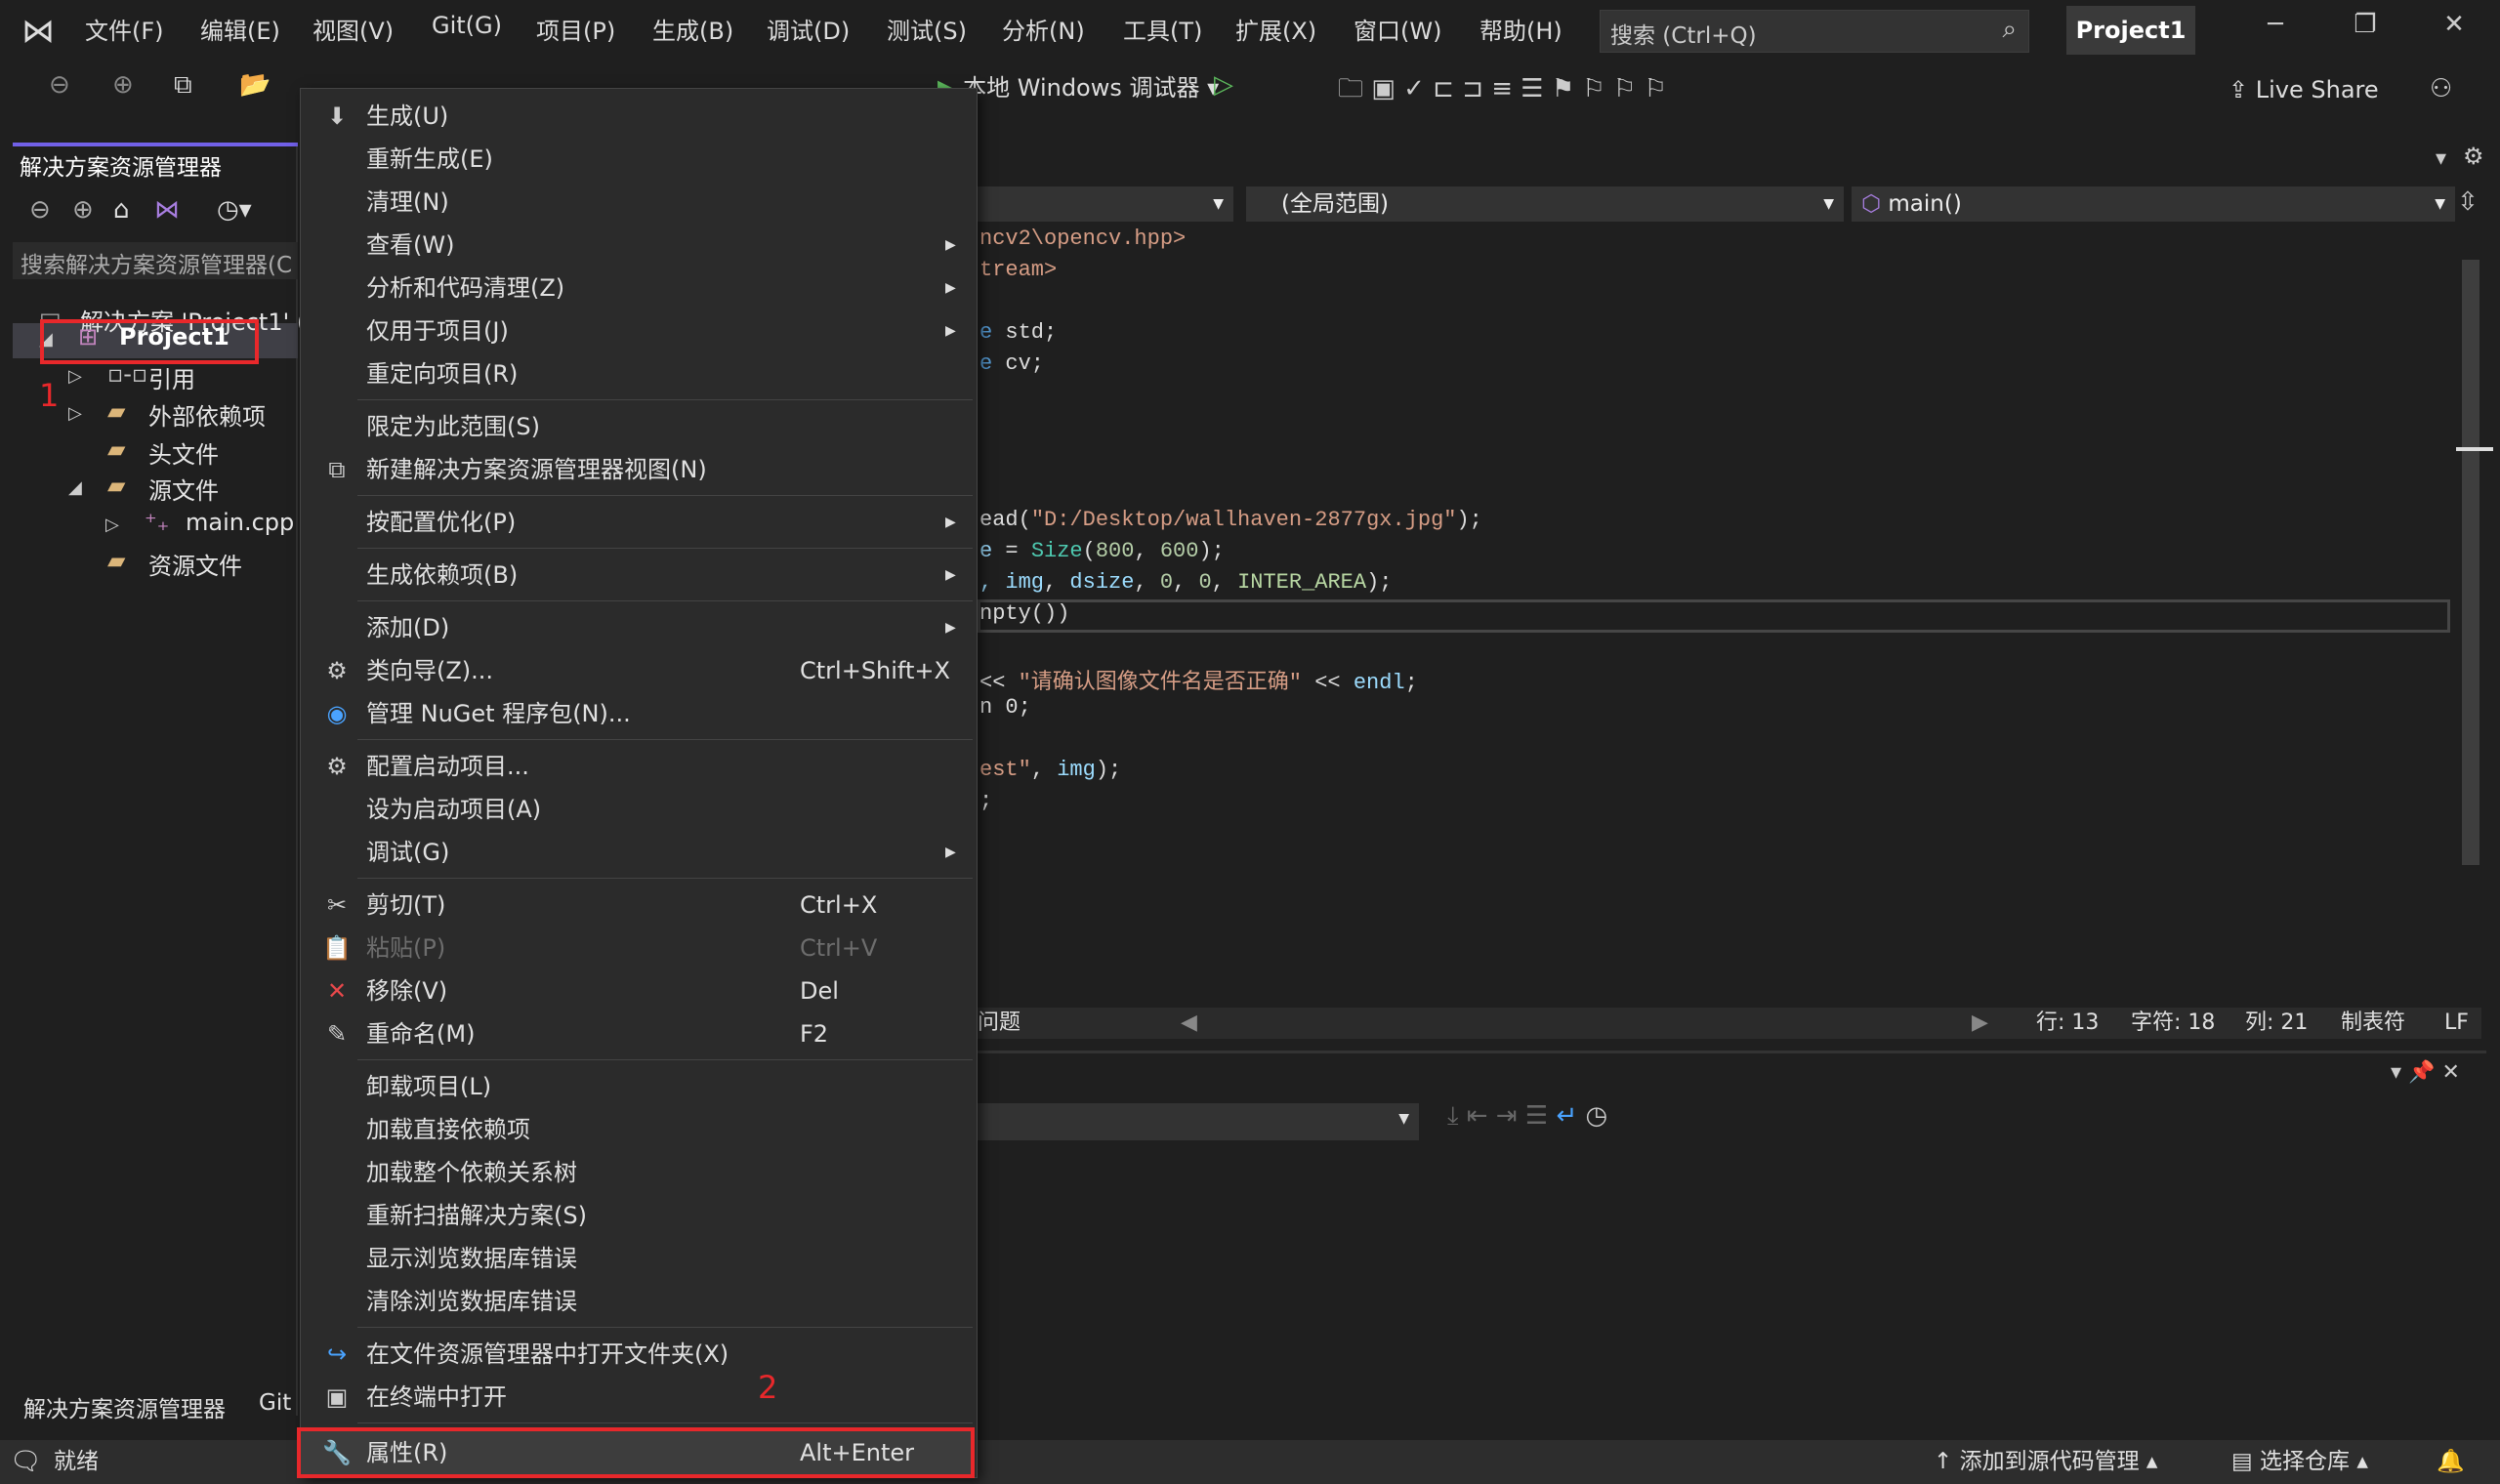 The width and height of the screenshot is (2500, 1484). What do you see at coordinates (639, 575) in the screenshot?
I see `menu-item: 生成依赖项(B) ▶` at bounding box center [639, 575].